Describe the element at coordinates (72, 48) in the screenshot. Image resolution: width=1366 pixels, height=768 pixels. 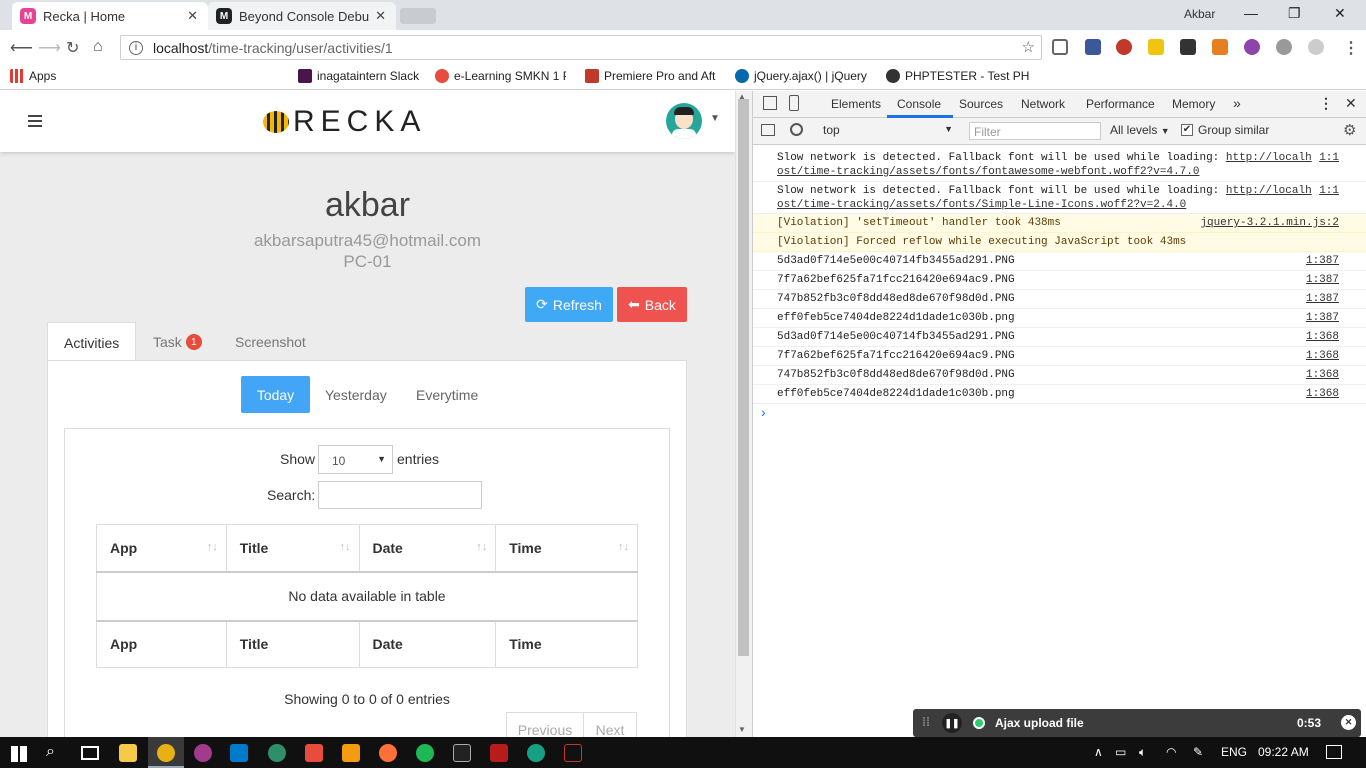
I see `reload-icon: ↻` at that location.